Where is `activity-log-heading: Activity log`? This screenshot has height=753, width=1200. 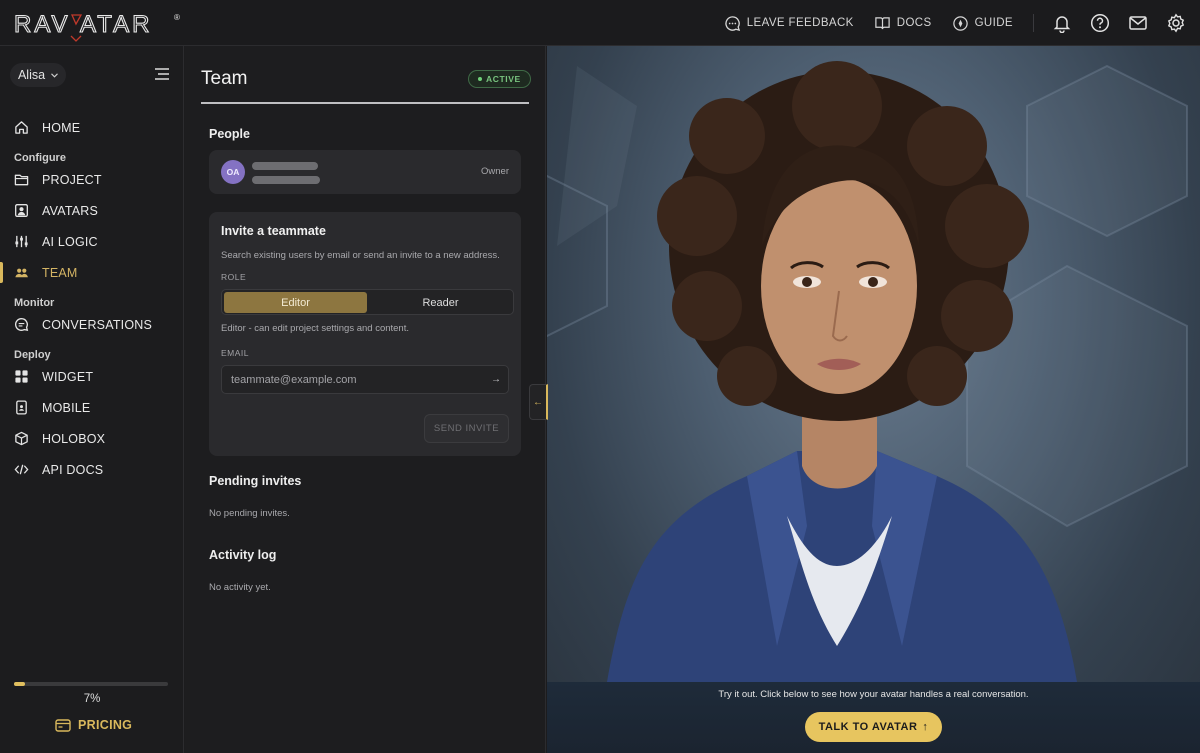 activity-log-heading: Activity log is located at coordinates (243, 555).